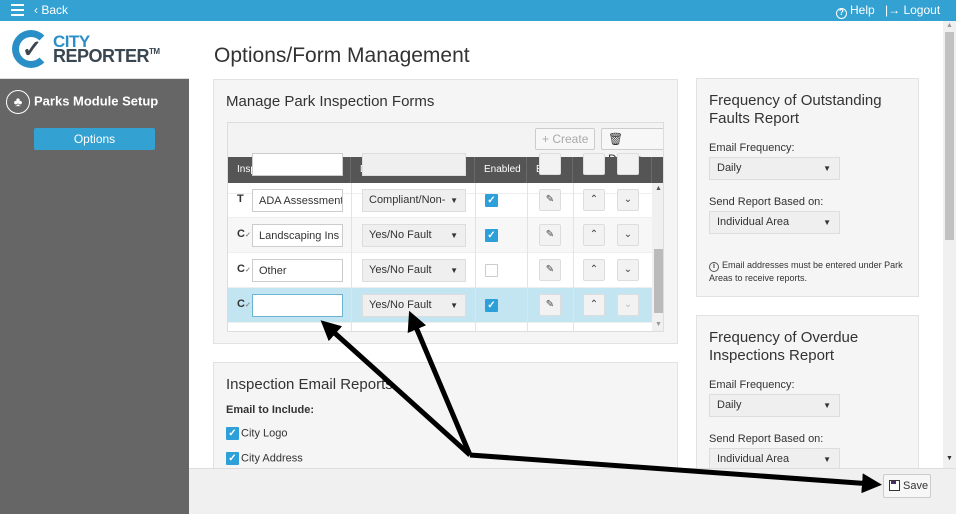  Describe the element at coordinates (784, 346) in the screenshot. I see `overdue-report-title: Frequency of Overdue Inspections Report` at that location.